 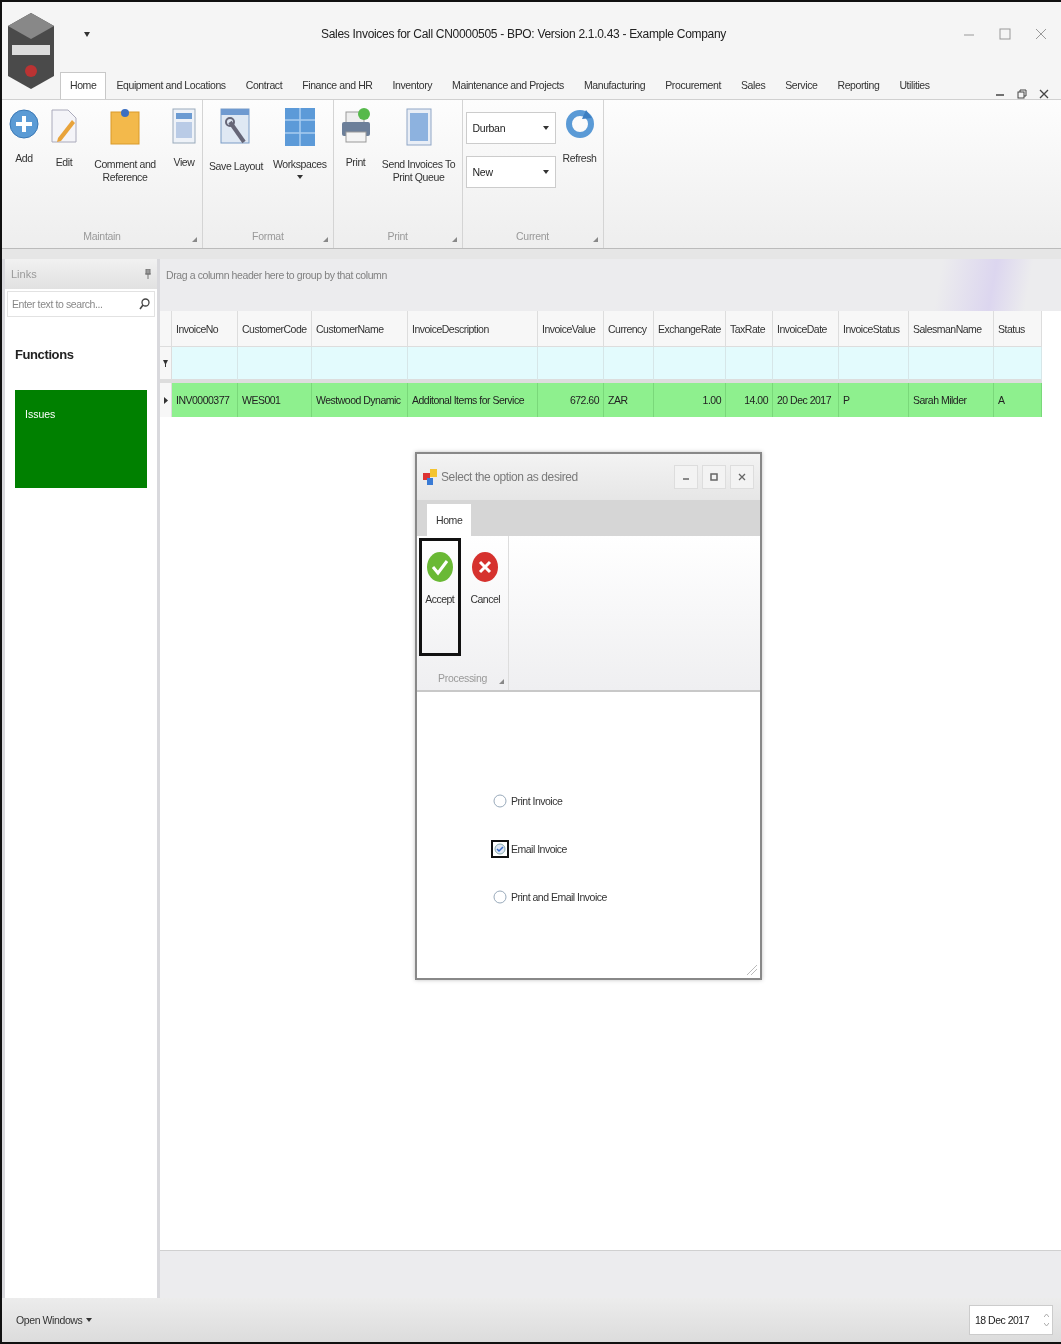 I want to click on ribbon-button: Refresh, so click(x=579, y=137).